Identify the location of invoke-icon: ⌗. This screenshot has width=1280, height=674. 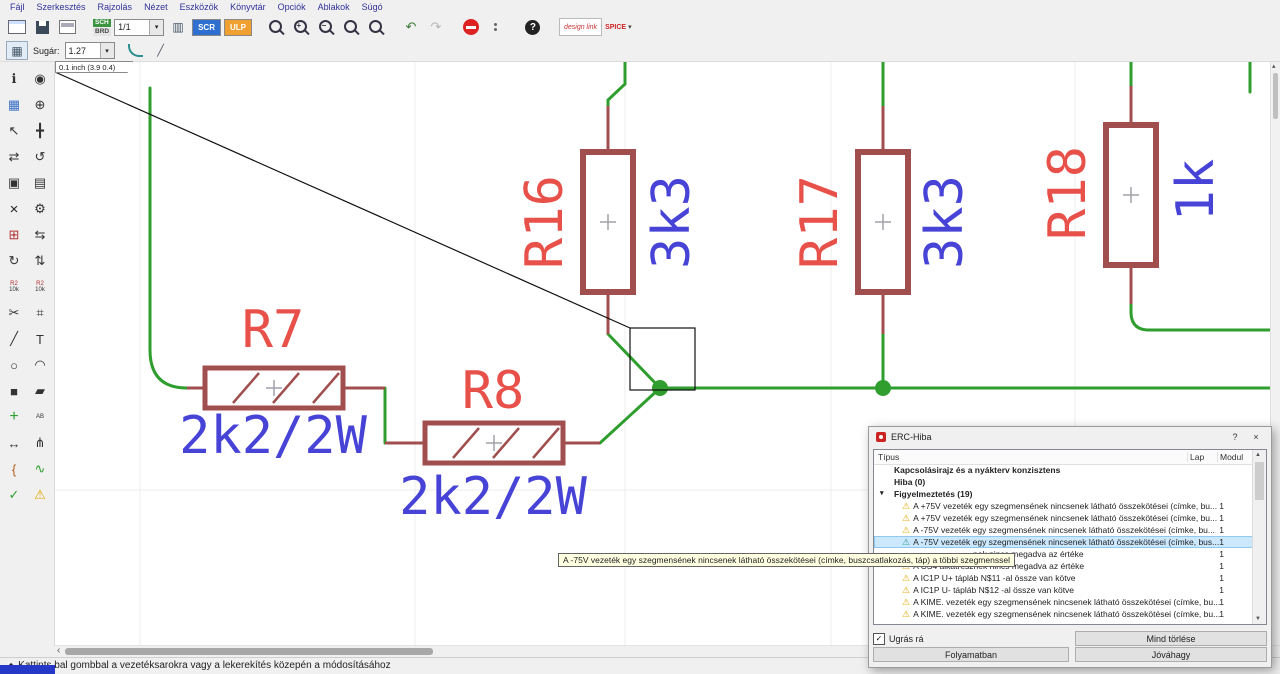
(40, 313).